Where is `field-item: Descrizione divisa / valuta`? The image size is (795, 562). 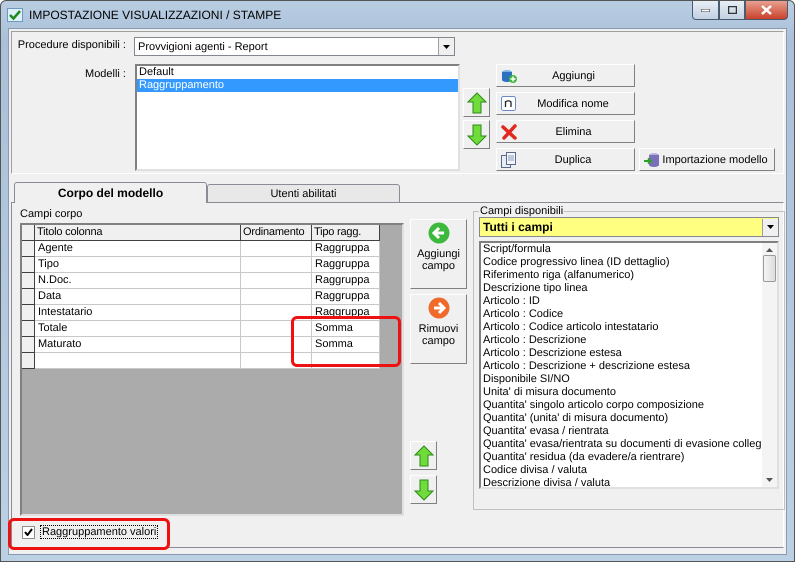 field-item: Descrizione divisa / valuta is located at coordinates (622, 482).